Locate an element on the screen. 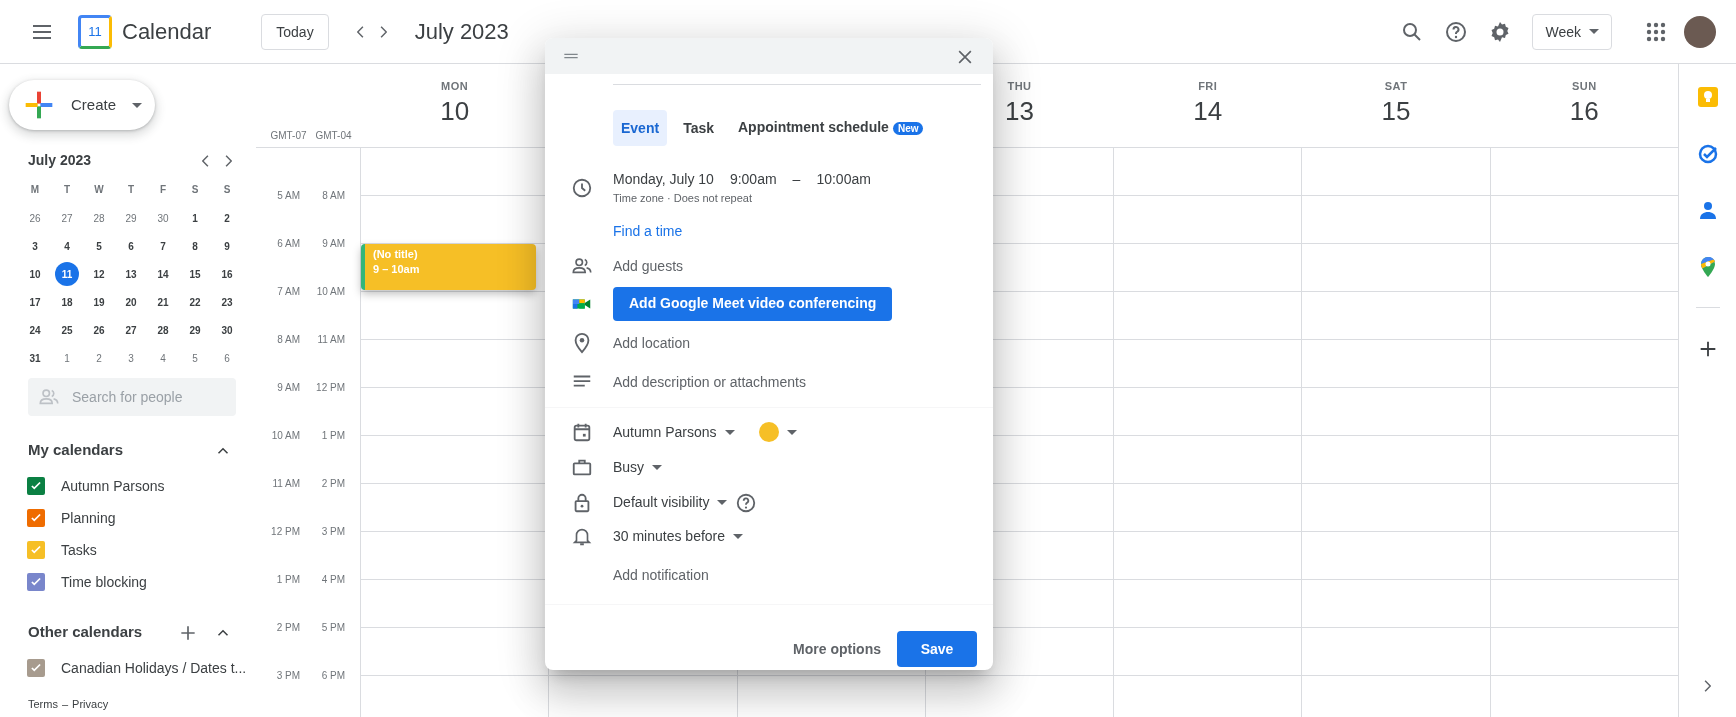 This screenshot has width=1736, height=717. day-number: 7 is located at coordinates (163, 246).